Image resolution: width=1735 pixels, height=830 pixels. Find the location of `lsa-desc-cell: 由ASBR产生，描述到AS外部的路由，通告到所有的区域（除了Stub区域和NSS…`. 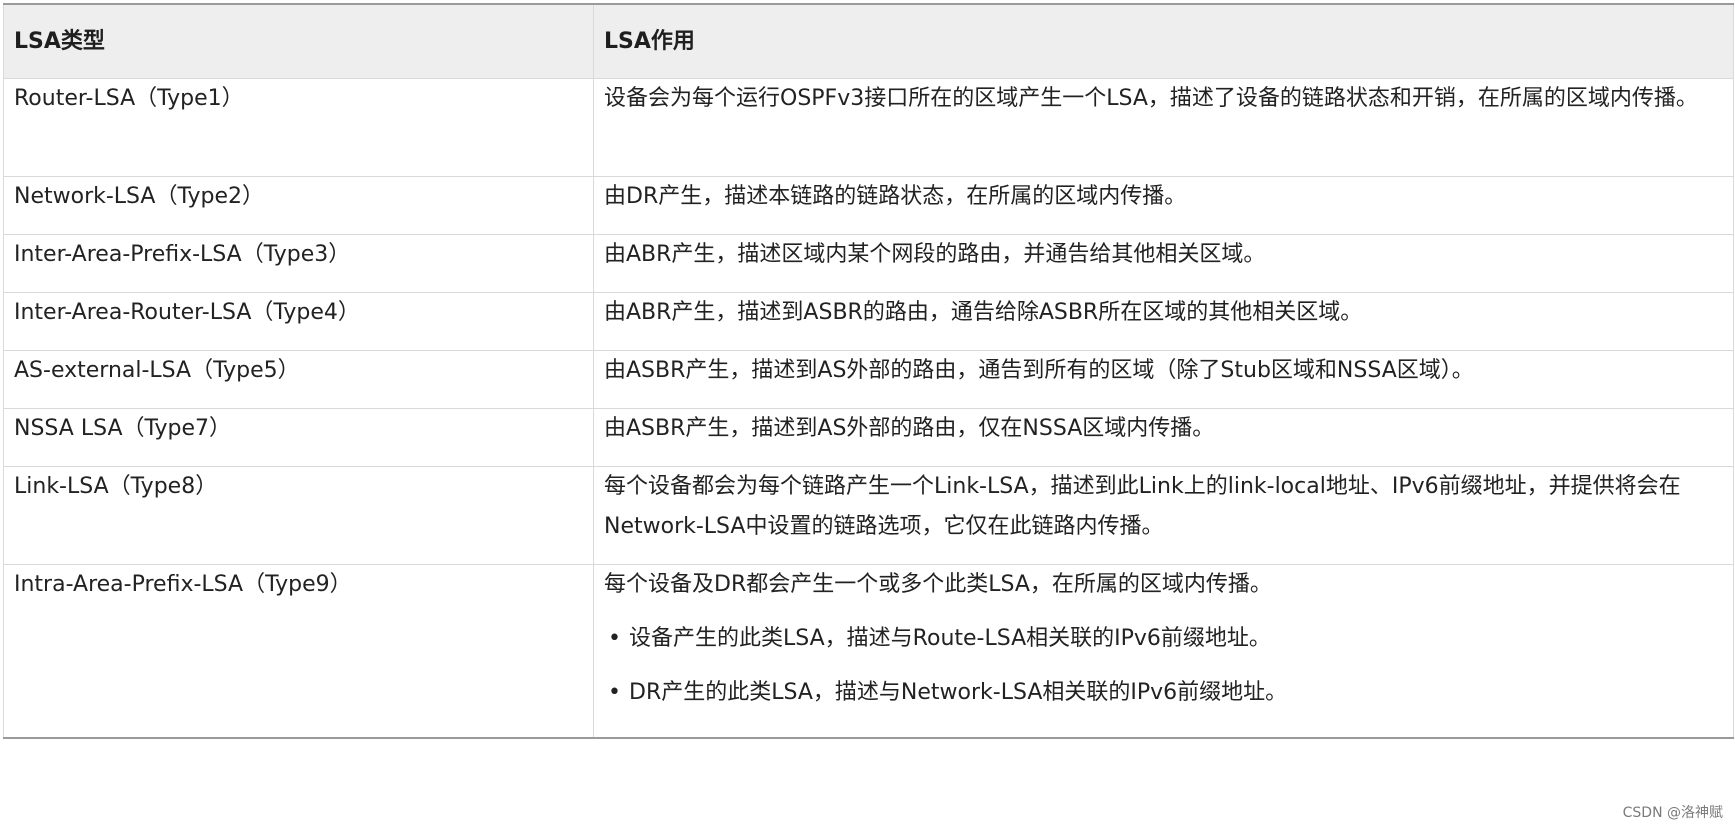

lsa-desc-cell: 由ASBR产生，描述到AS外部的路由，通告到所有的区域（除了Stub区域和NSS… is located at coordinates (1163, 379).